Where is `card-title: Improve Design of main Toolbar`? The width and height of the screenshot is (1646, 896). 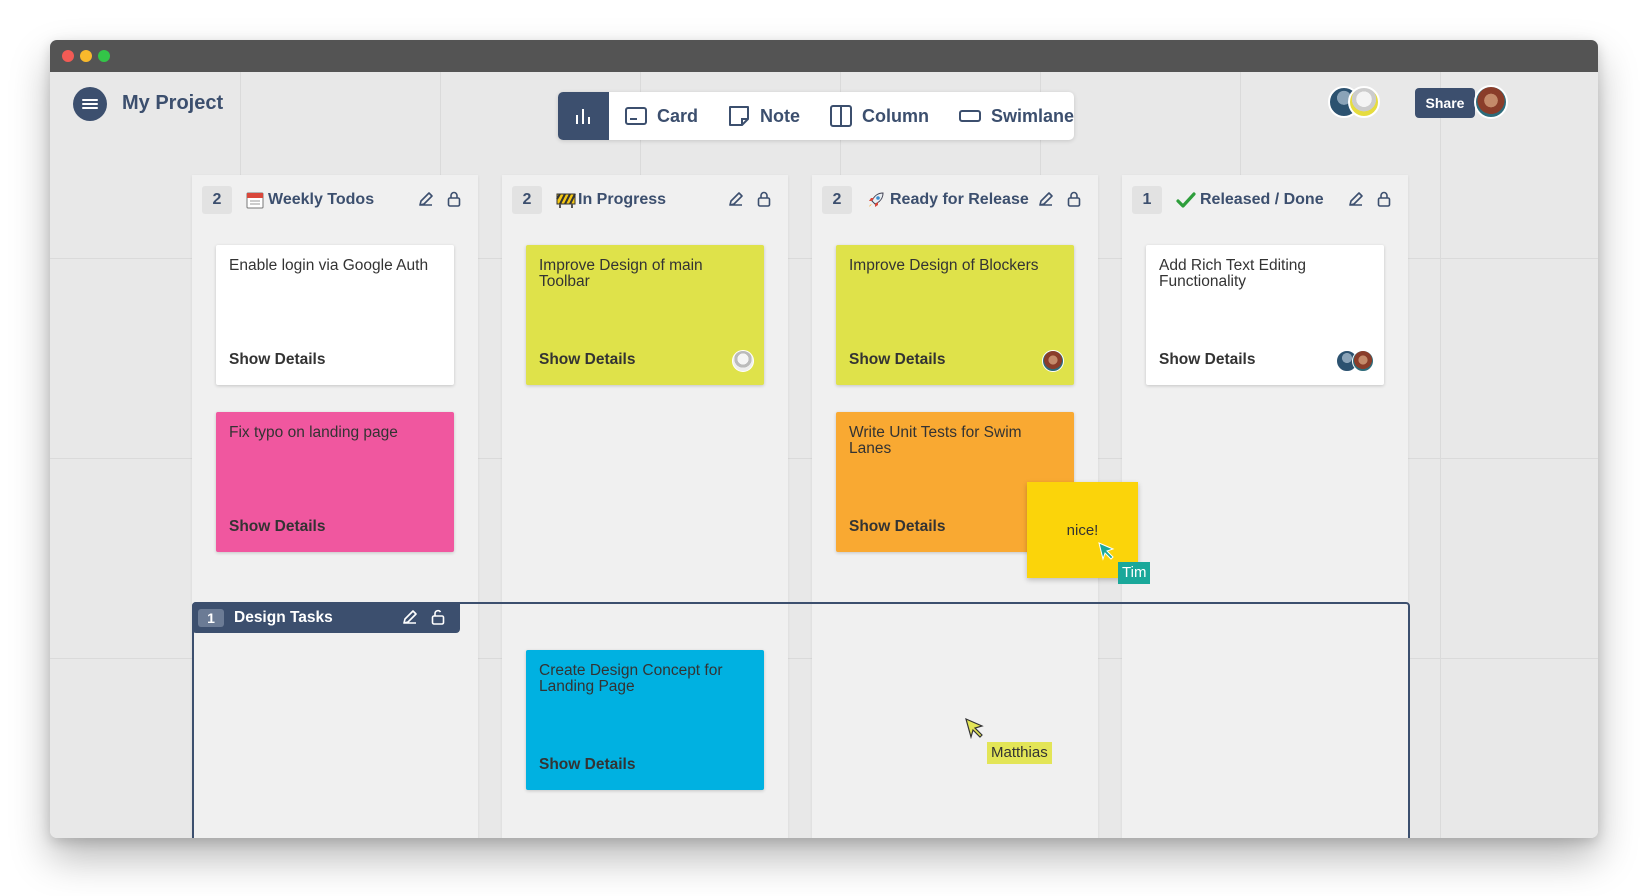
card-title: Improve Design of main Toolbar is located at coordinates (621, 273).